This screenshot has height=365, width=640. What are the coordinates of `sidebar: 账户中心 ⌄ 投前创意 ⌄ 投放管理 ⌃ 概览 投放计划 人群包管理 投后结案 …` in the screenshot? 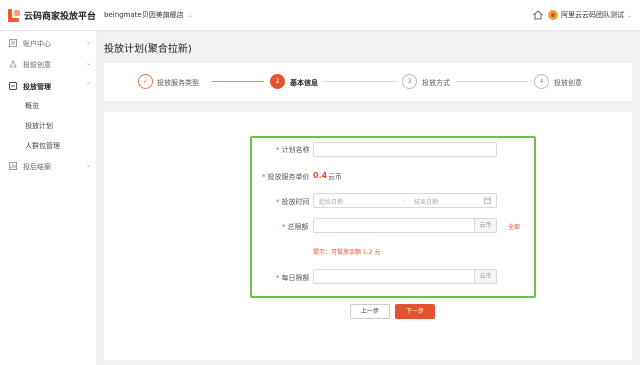 It's located at (48, 198).